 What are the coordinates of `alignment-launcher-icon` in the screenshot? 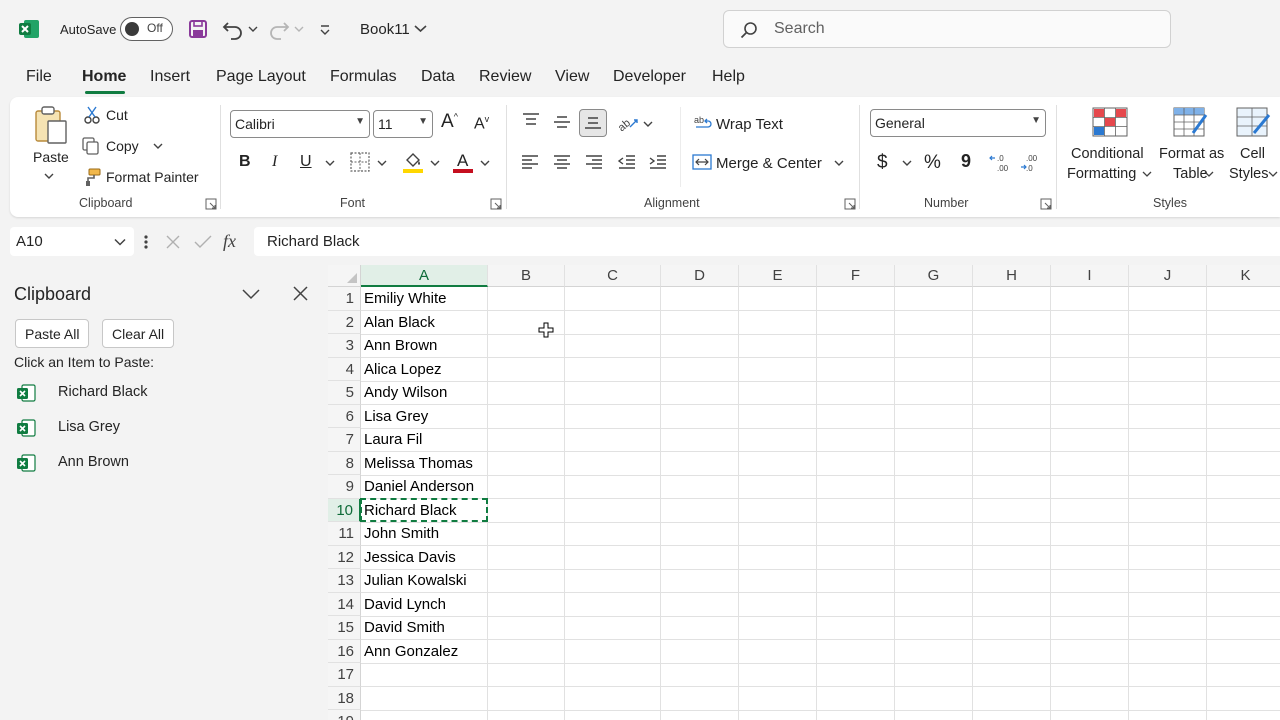 It's located at (850, 204).